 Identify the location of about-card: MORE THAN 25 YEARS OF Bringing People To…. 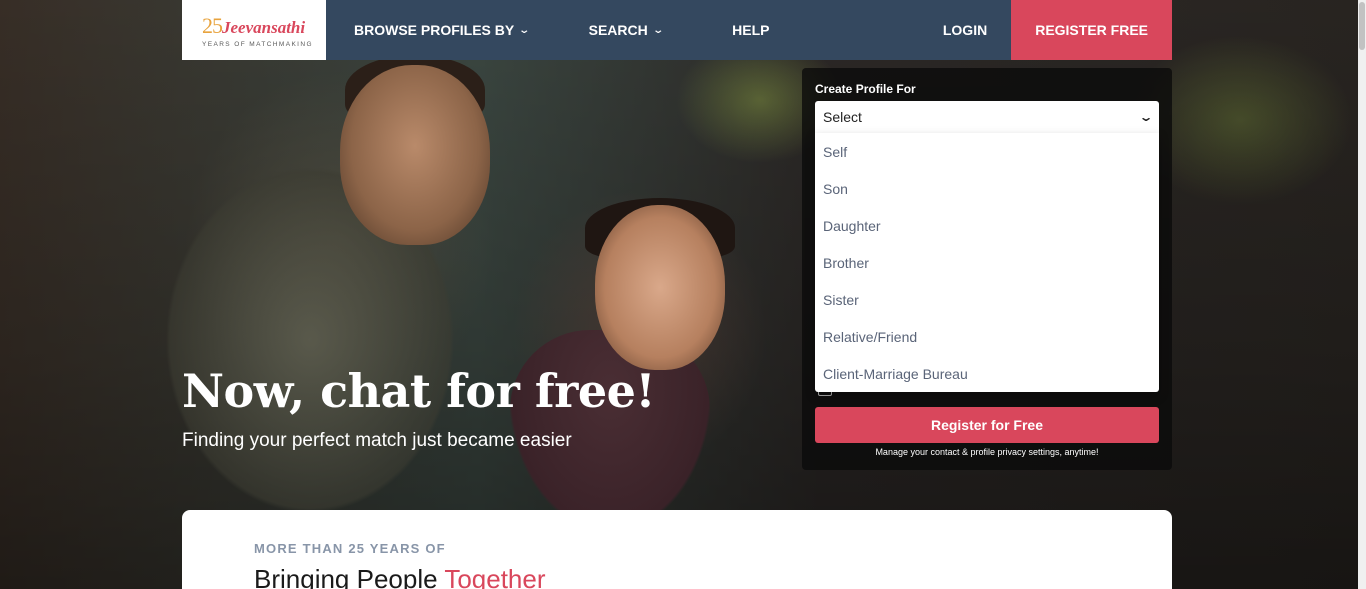
(677, 549).